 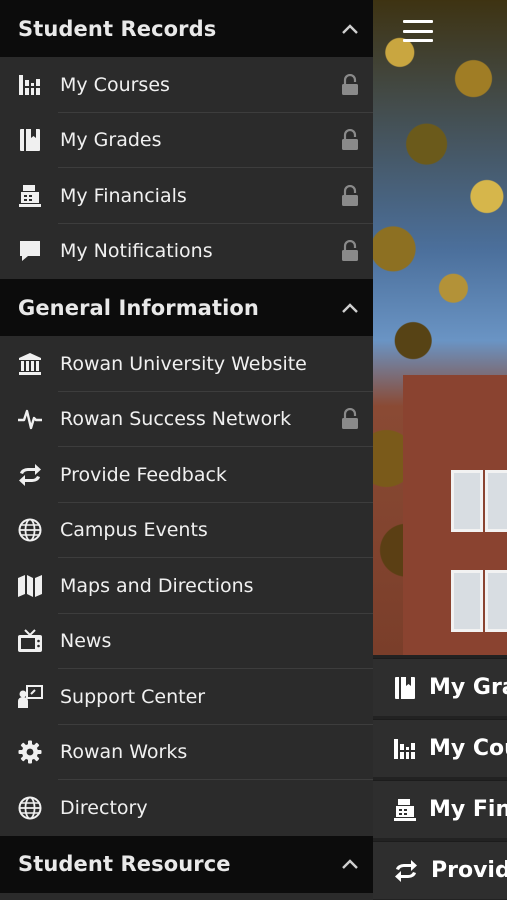 What do you see at coordinates (124, 752) in the screenshot?
I see `menu-item-label: Rowan Works` at bounding box center [124, 752].